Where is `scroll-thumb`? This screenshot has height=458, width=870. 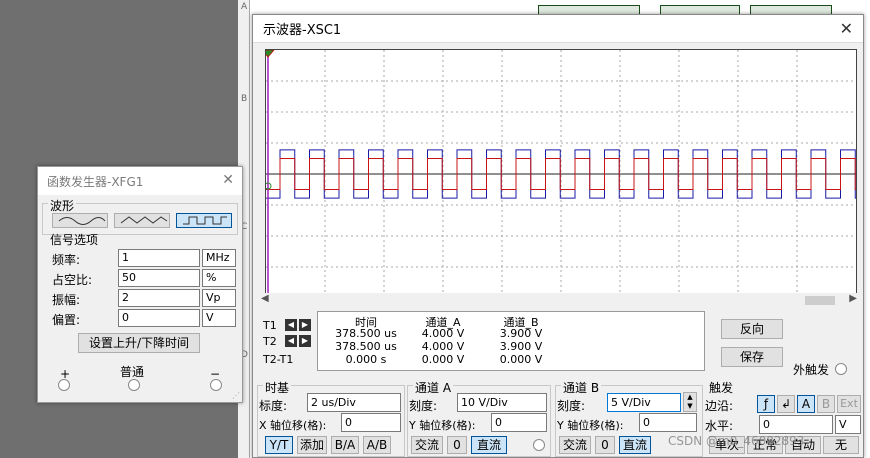 scroll-thumb is located at coordinates (820, 300).